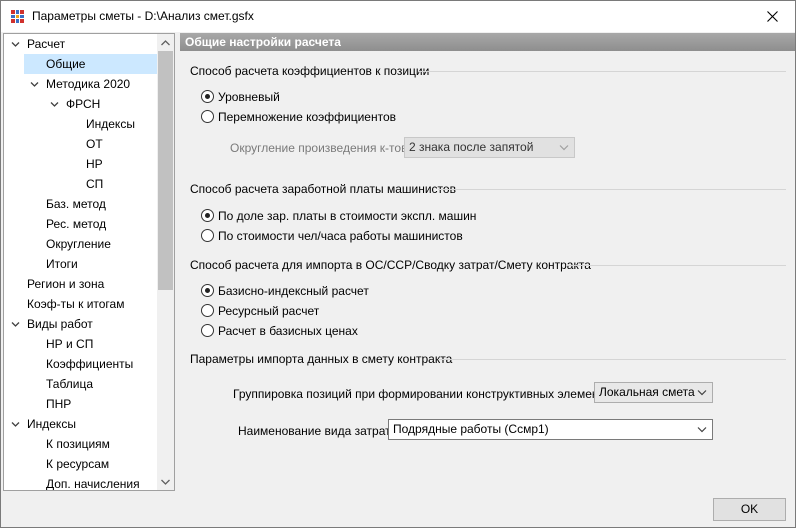 The height and width of the screenshot is (528, 796). What do you see at coordinates (91, 64) in the screenshot?
I see `tree-item: Общие` at bounding box center [91, 64].